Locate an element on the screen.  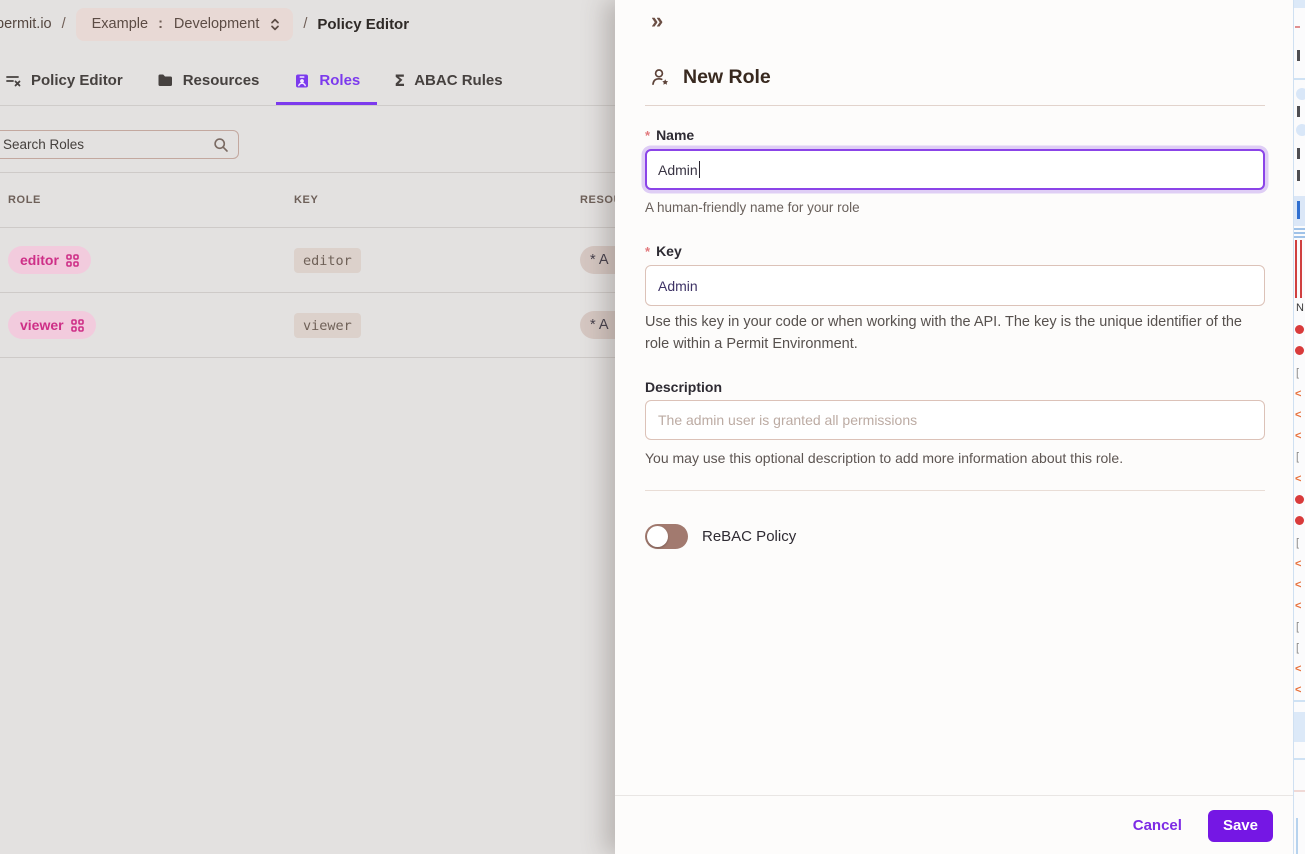
key-input is located at coordinates (955, 285).